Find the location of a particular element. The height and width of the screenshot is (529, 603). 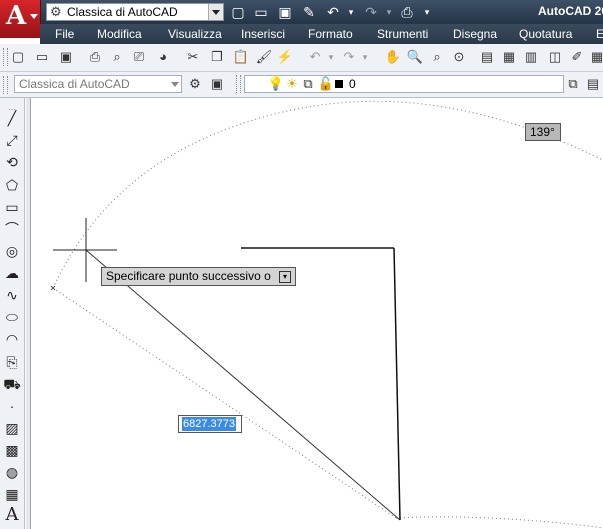

application-menu-button: A is located at coordinates (20, 19).